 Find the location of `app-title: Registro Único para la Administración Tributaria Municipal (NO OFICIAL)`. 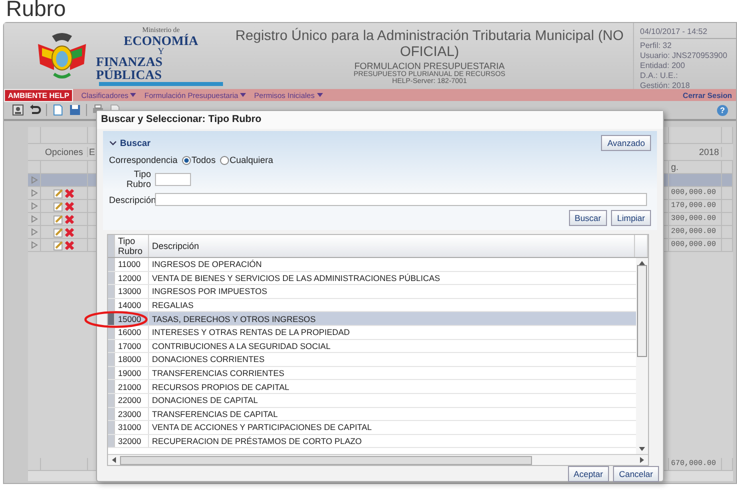

app-title: Registro Único para la Administración Tributaria Municipal (NO OFICIAL) is located at coordinates (429, 43).